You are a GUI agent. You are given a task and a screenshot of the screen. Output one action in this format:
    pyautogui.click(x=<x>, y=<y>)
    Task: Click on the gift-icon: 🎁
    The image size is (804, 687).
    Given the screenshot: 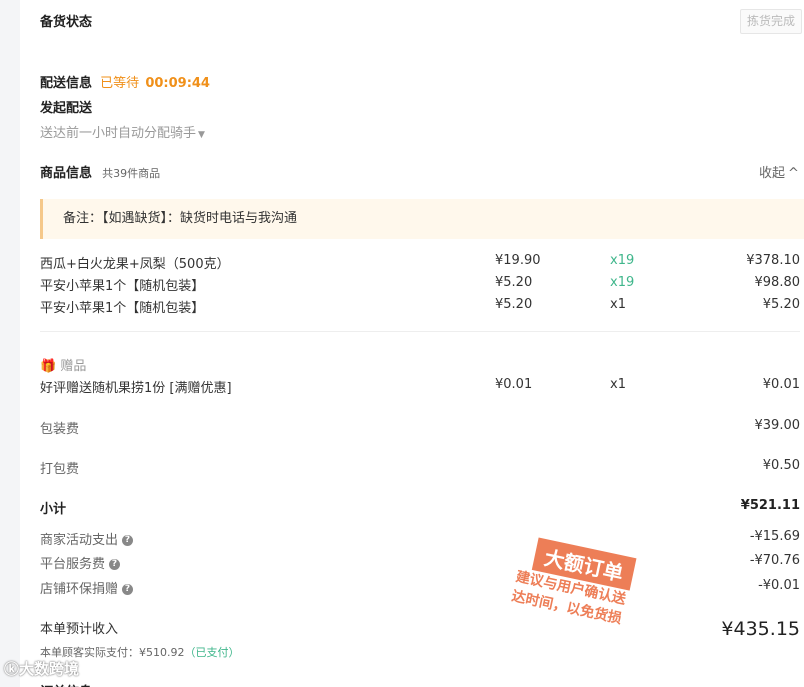 What is the action you would take?
    pyautogui.click(x=48, y=366)
    